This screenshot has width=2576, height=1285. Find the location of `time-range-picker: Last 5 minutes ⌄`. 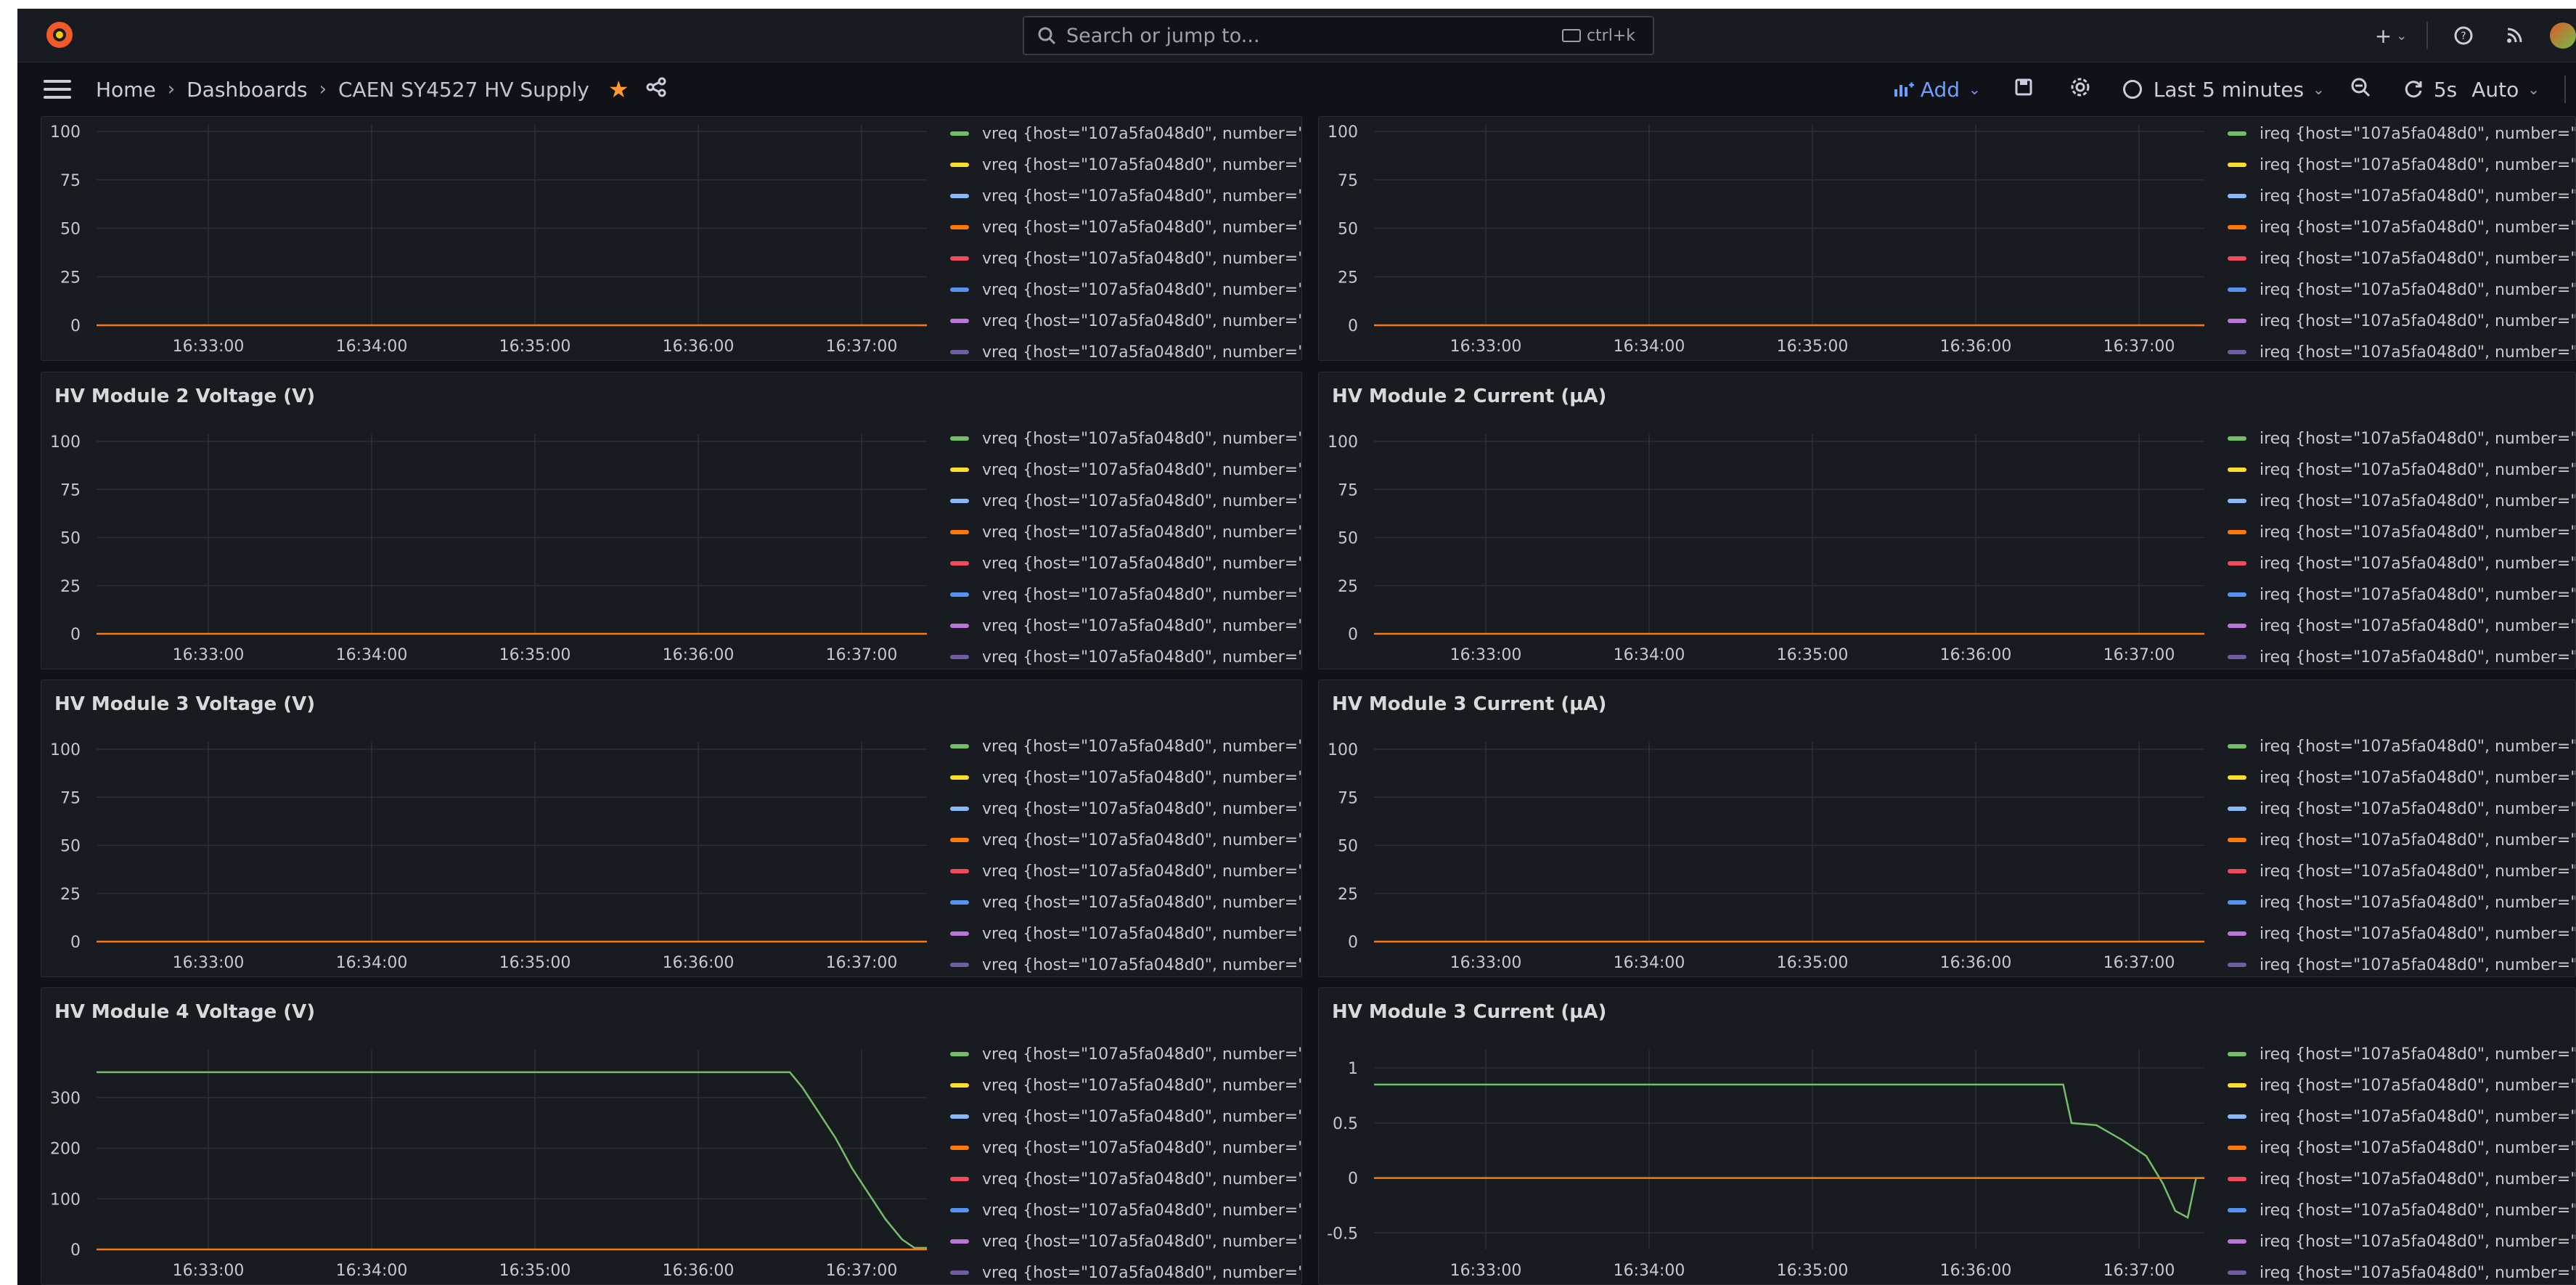

time-range-picker: Last 5 minutes ⌄ is located at coordinates (2223, 90).